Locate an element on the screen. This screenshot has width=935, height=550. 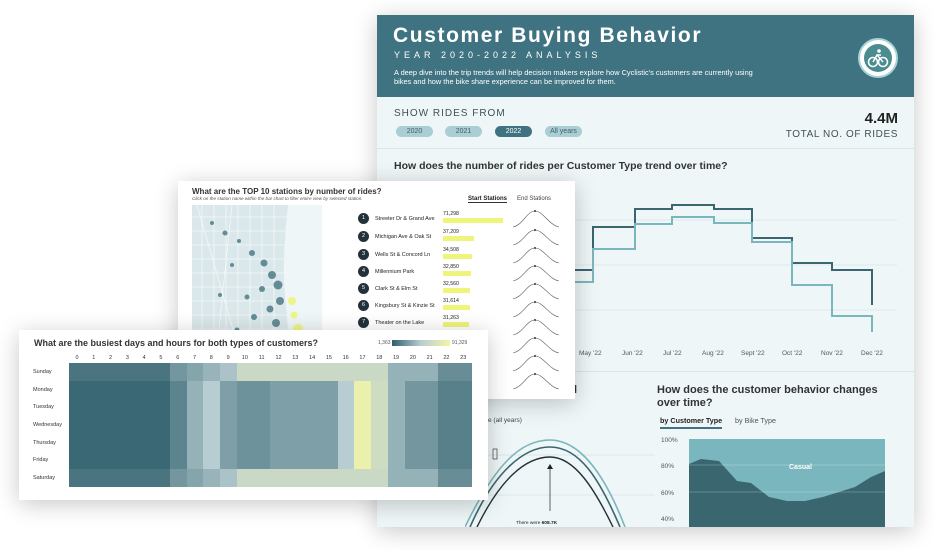
tab-by-bike-type: by Bike Type is located at coordinates (755, 420).